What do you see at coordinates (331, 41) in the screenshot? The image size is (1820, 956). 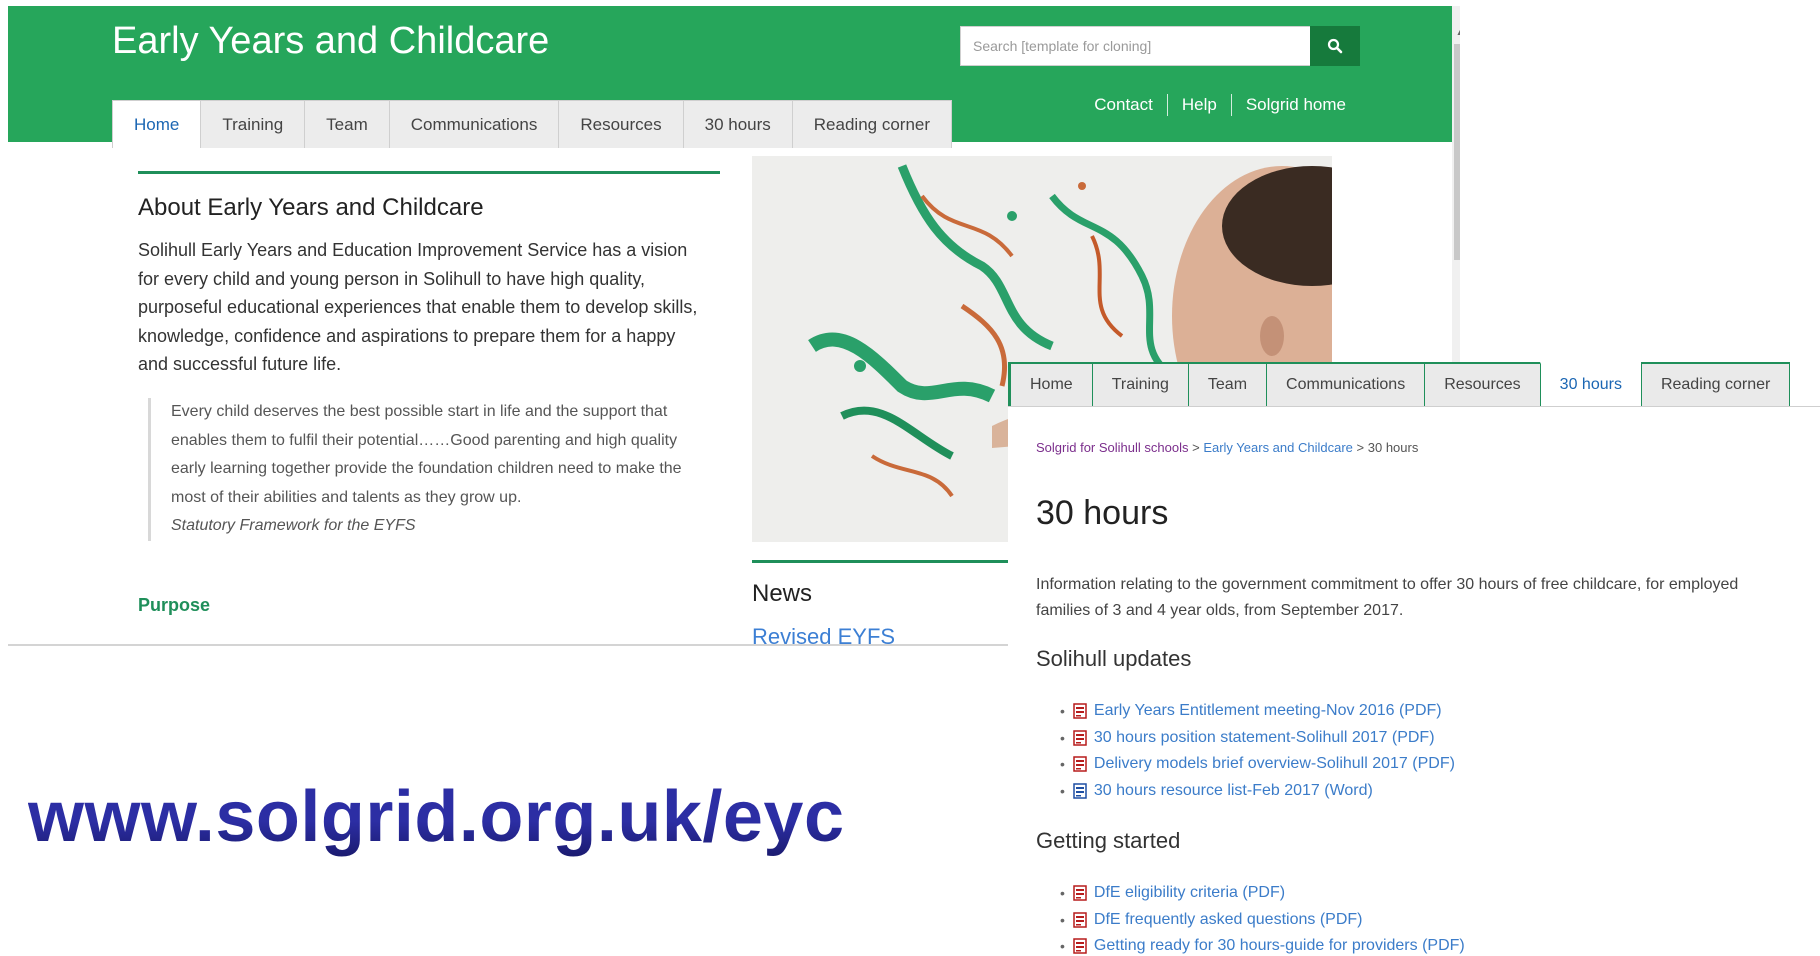 I see `site-title: Early Years and Childcare` at bounding box center [331, 41].